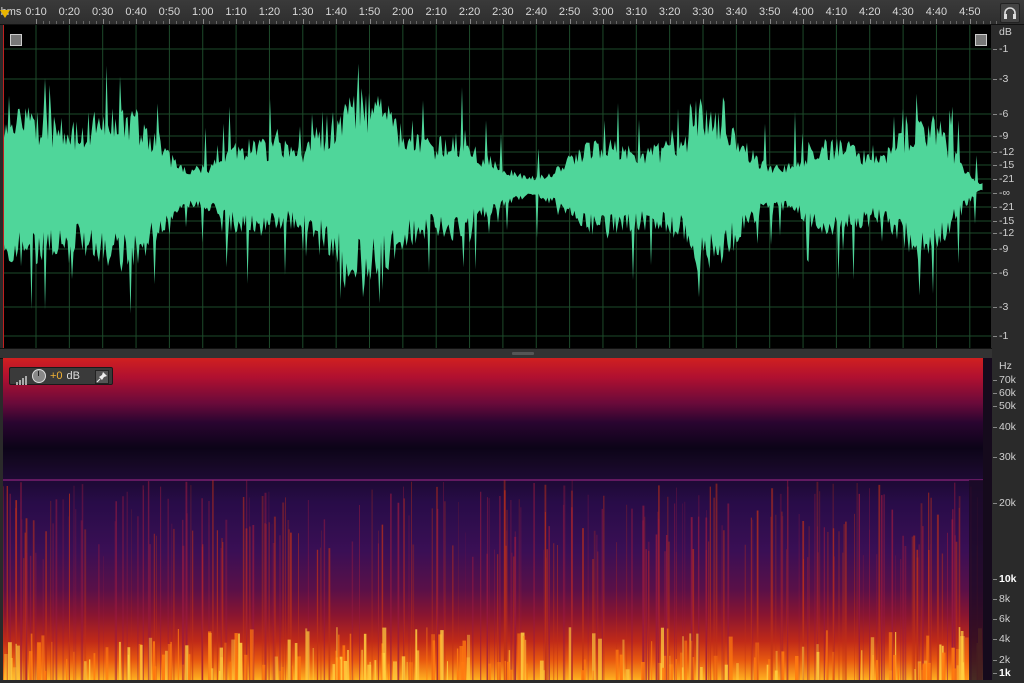 This screenshot has width=1024, height=683. I want to click on db-scale-label: -21, so click(1007, 179).